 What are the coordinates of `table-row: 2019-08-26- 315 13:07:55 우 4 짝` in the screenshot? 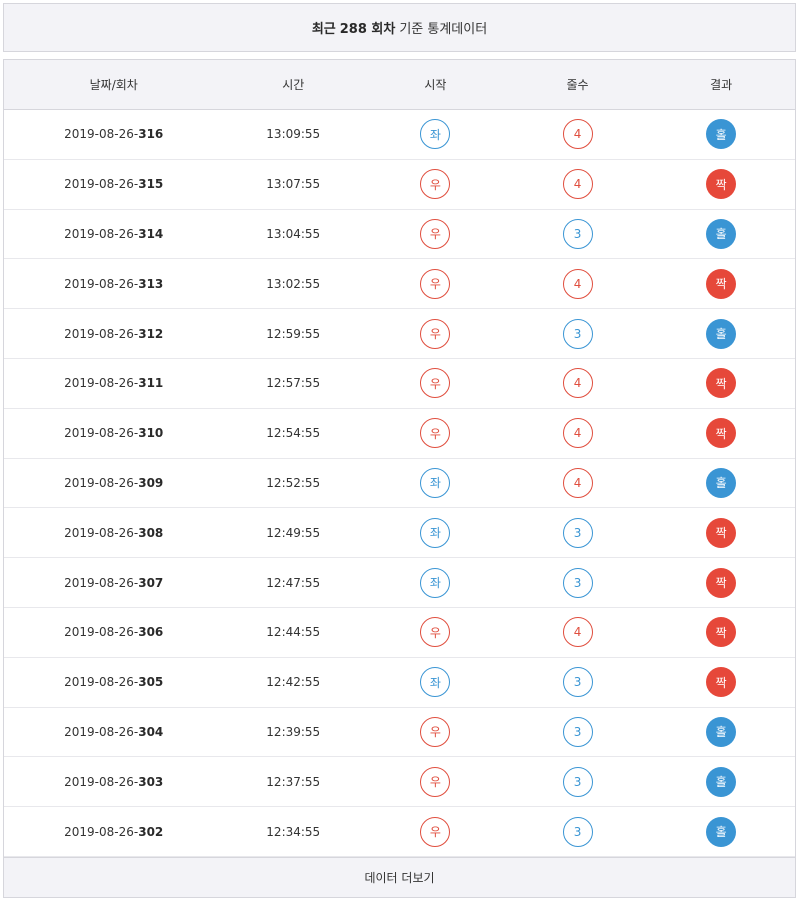 It's located at (399, 185).